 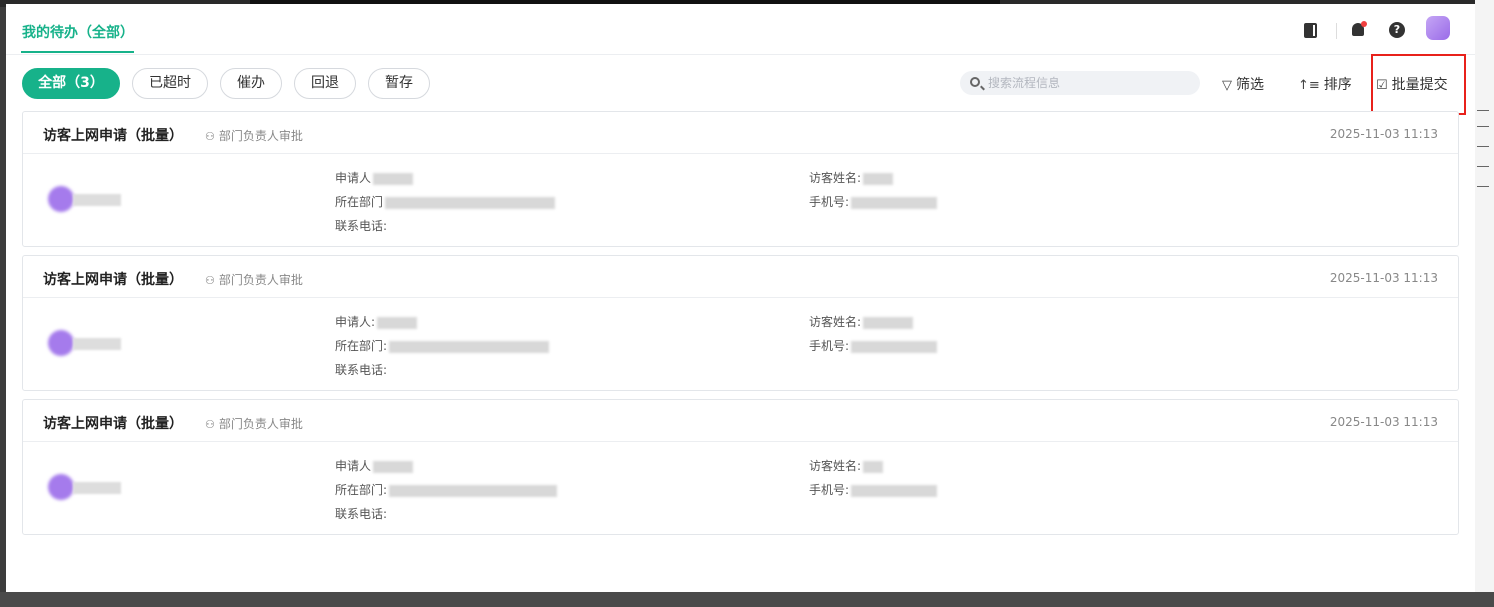 What do you see at coordinates (1438, 28) in the screenshot?
I see `user-avatar` at bounding box center [1438, 28].